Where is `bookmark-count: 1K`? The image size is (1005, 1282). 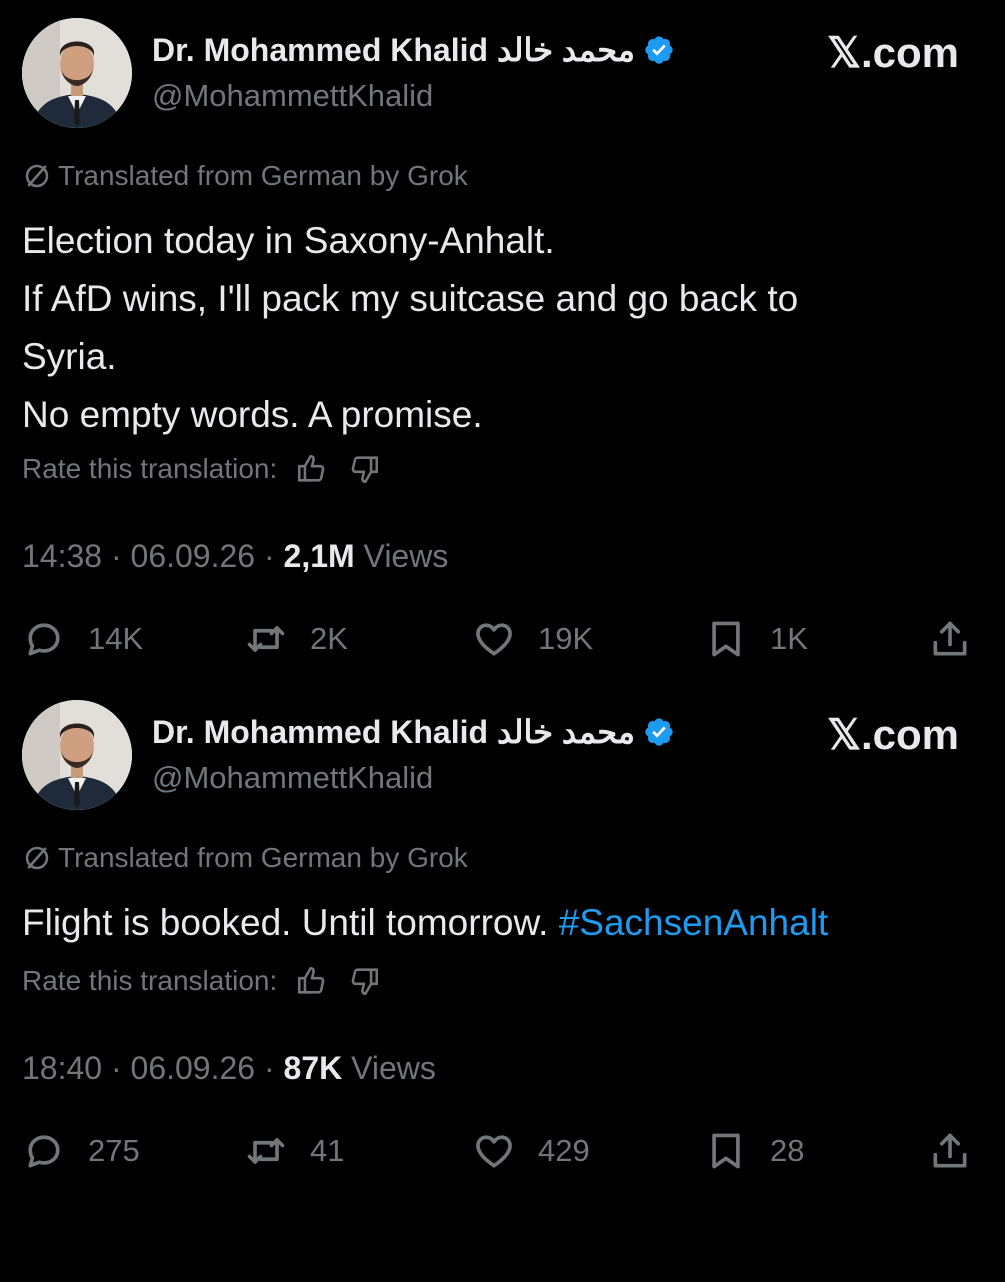
bookmark-count: 1K is located at coordinates (789, 638).